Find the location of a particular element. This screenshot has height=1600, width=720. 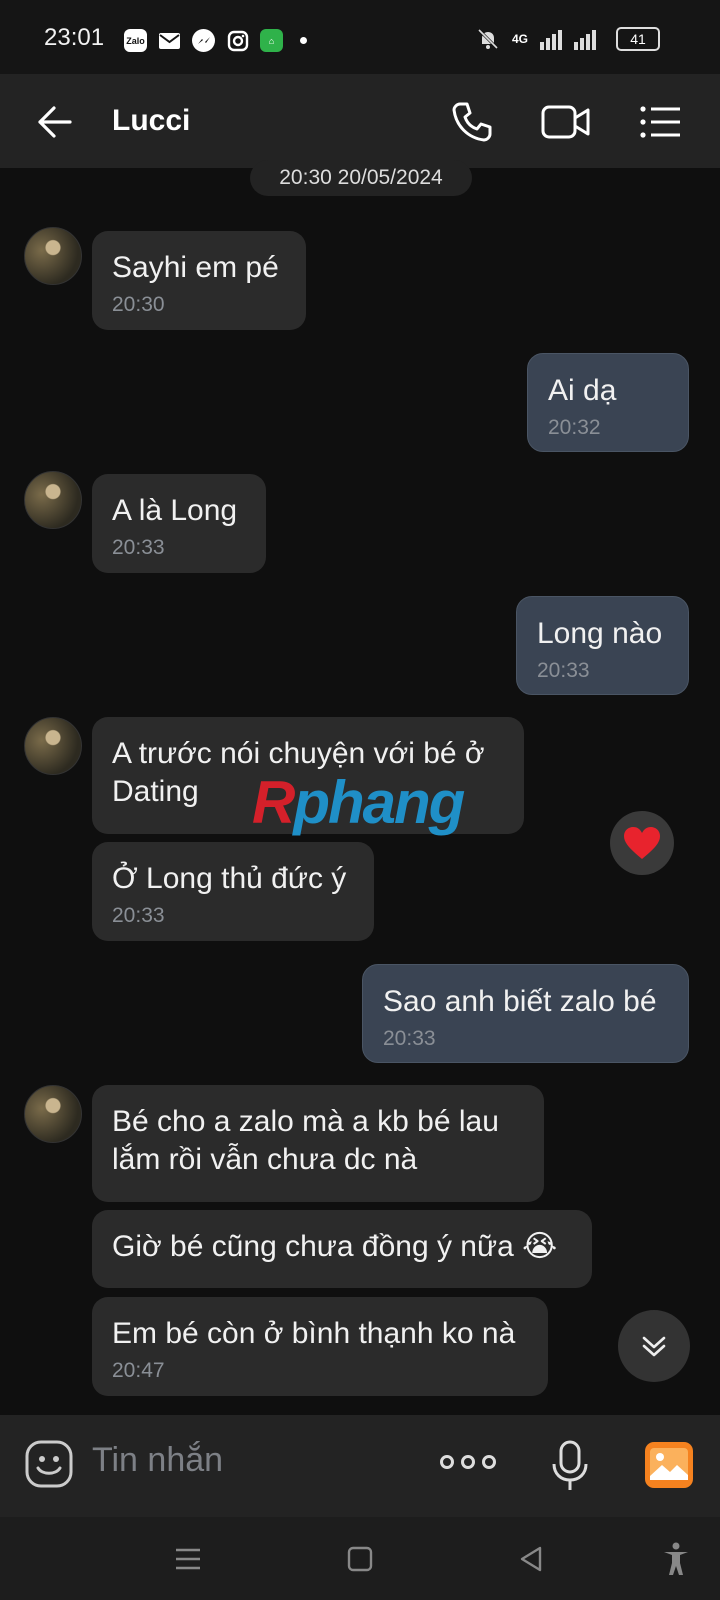

outgoing-message: Ai dạ 20:32 is located at coordinates (608, 402).